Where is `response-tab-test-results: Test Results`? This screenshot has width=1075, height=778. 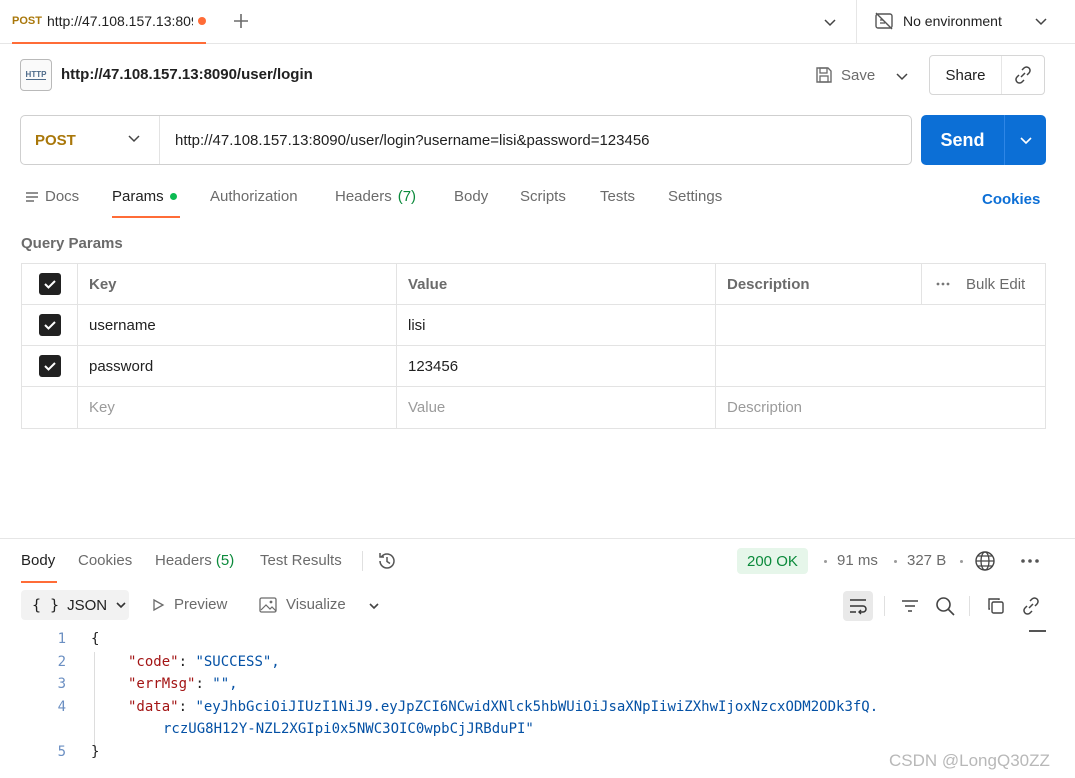 response-tab-test-results: Test Results is located at coordinates (301, 560).